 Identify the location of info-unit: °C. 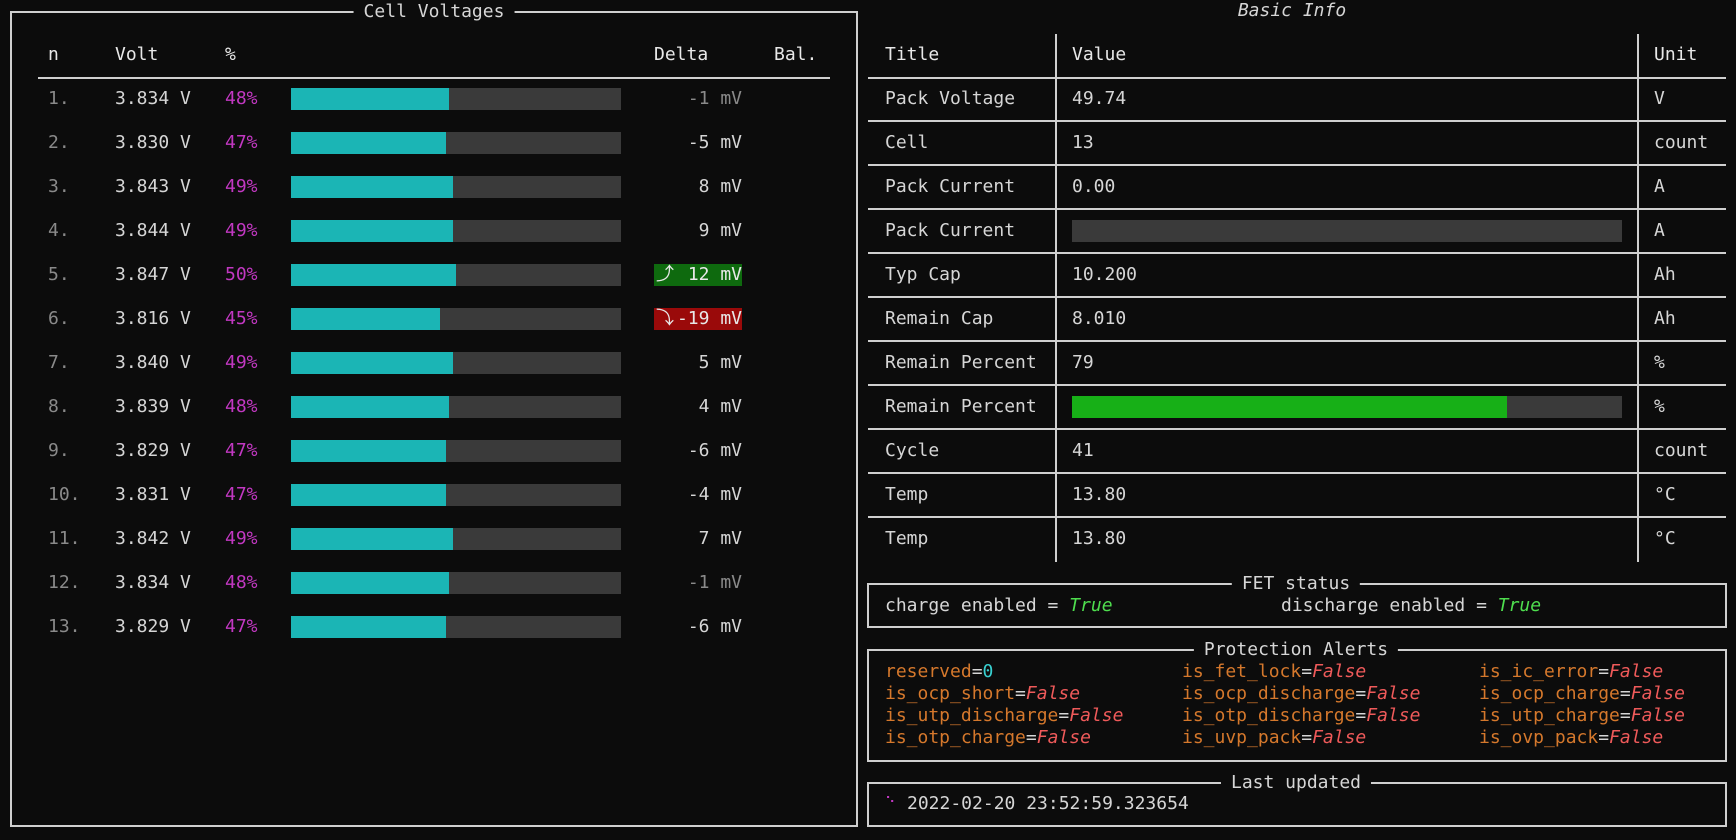
(1665, 494).